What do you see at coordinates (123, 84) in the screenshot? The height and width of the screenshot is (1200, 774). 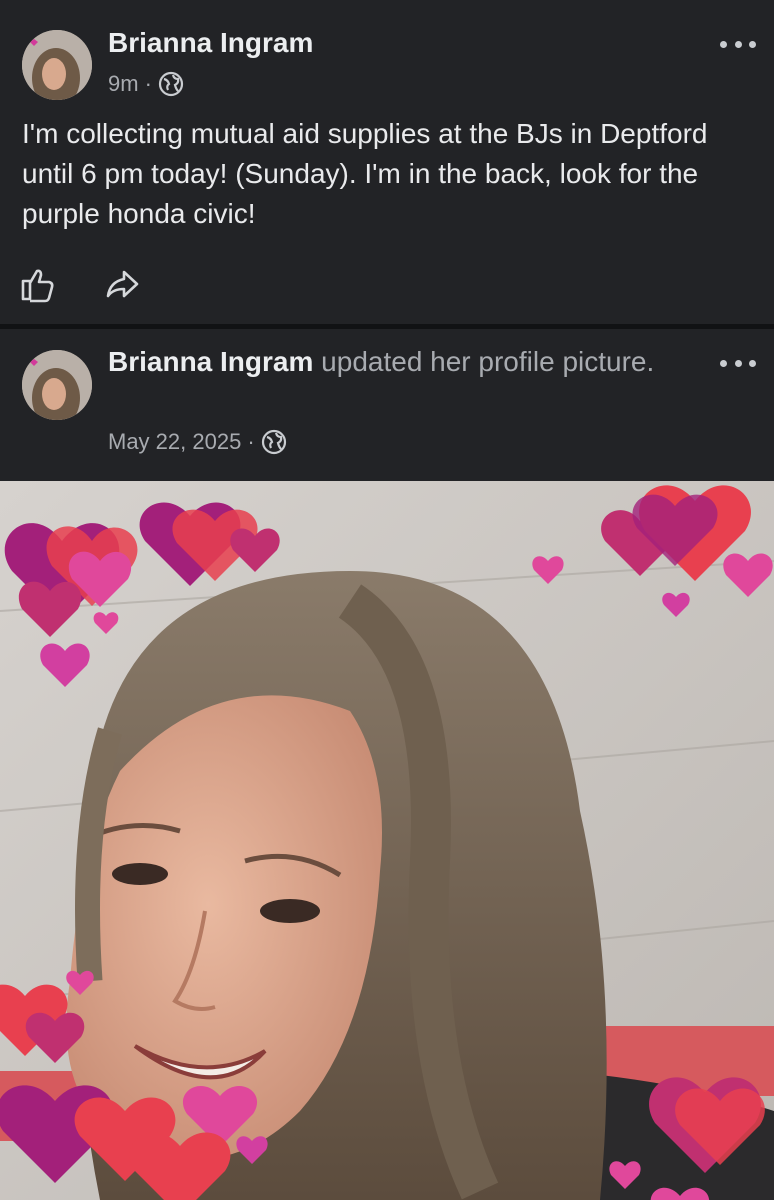 I see `post-time: 9m` at bounding box center [123, 84].